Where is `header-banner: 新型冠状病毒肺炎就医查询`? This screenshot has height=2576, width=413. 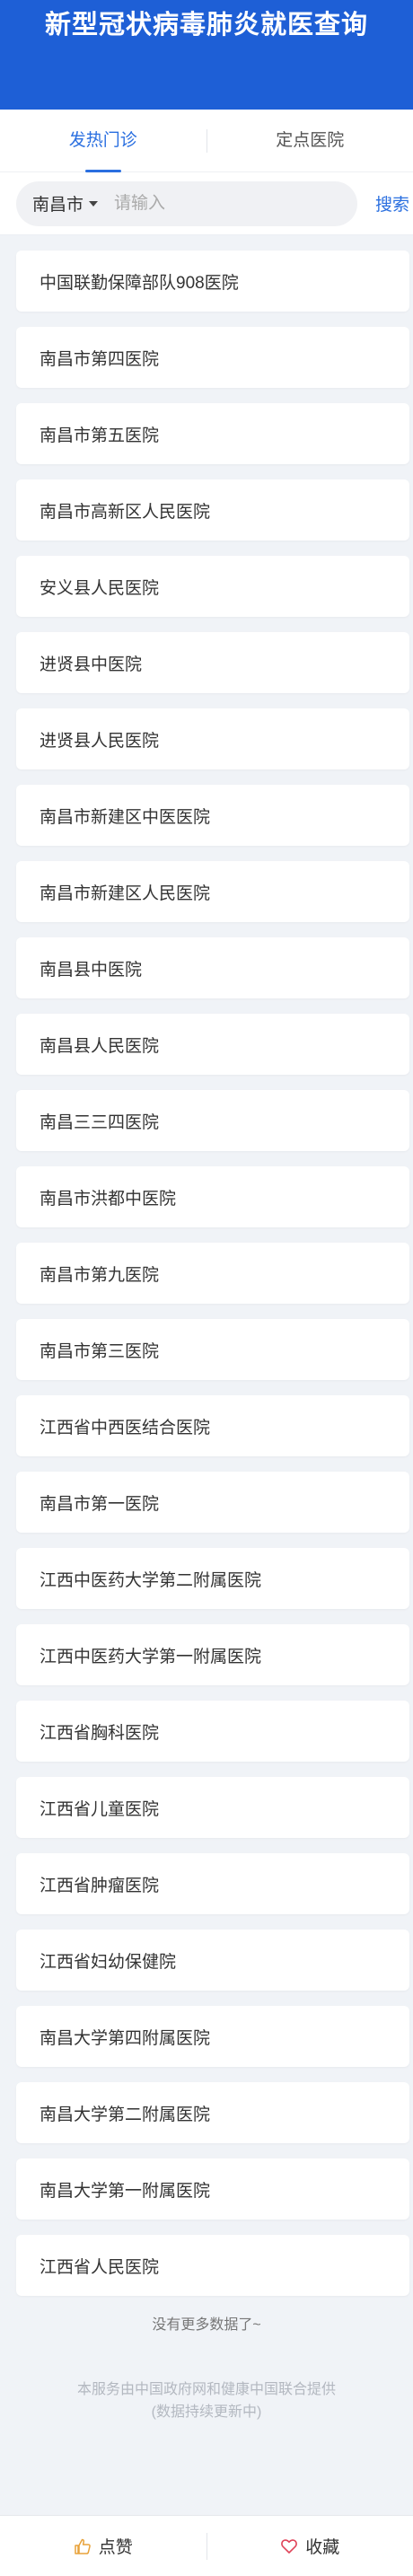
header-banner: 新型冠状病毒肺炎就医查询 is located at coordinates (207, 55).